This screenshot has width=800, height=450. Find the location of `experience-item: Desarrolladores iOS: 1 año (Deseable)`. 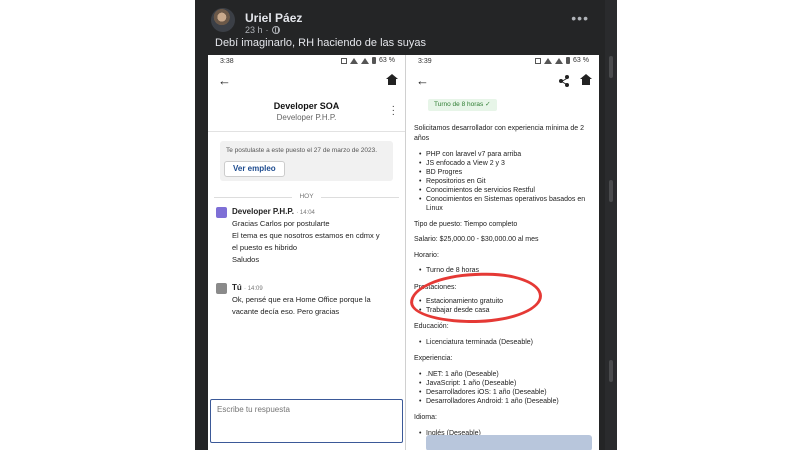

experience-item: Desarrolladores iOS: 1 año (Deseable) is located at coordinates (483, 392).